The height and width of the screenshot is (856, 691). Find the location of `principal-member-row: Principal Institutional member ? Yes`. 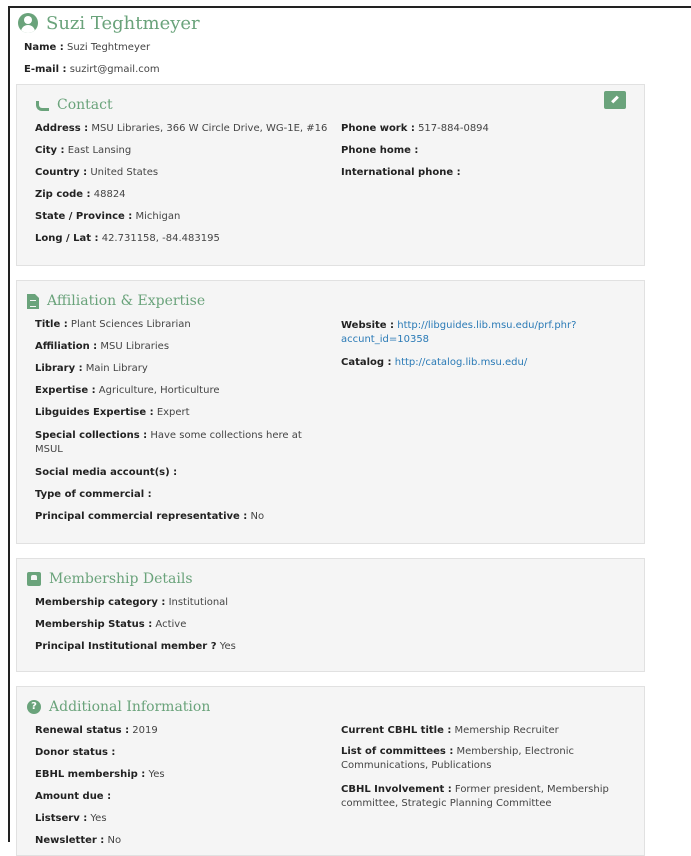

principal-member-row: Principal Institutional member ? Yes is located at coordinates (135, 646).